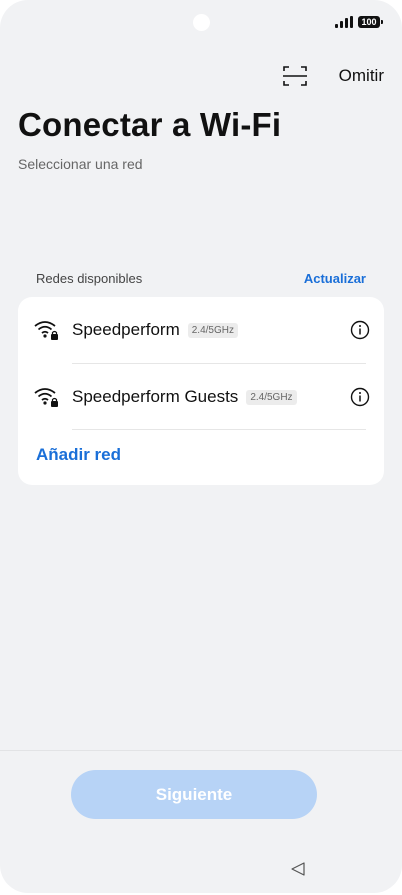 This screenshot has height=895, width=402. What do you see at coordinates (155, 396) in the screenshot?
I see `network-name: Speedperform Guests` at bounding box center [155, 396].